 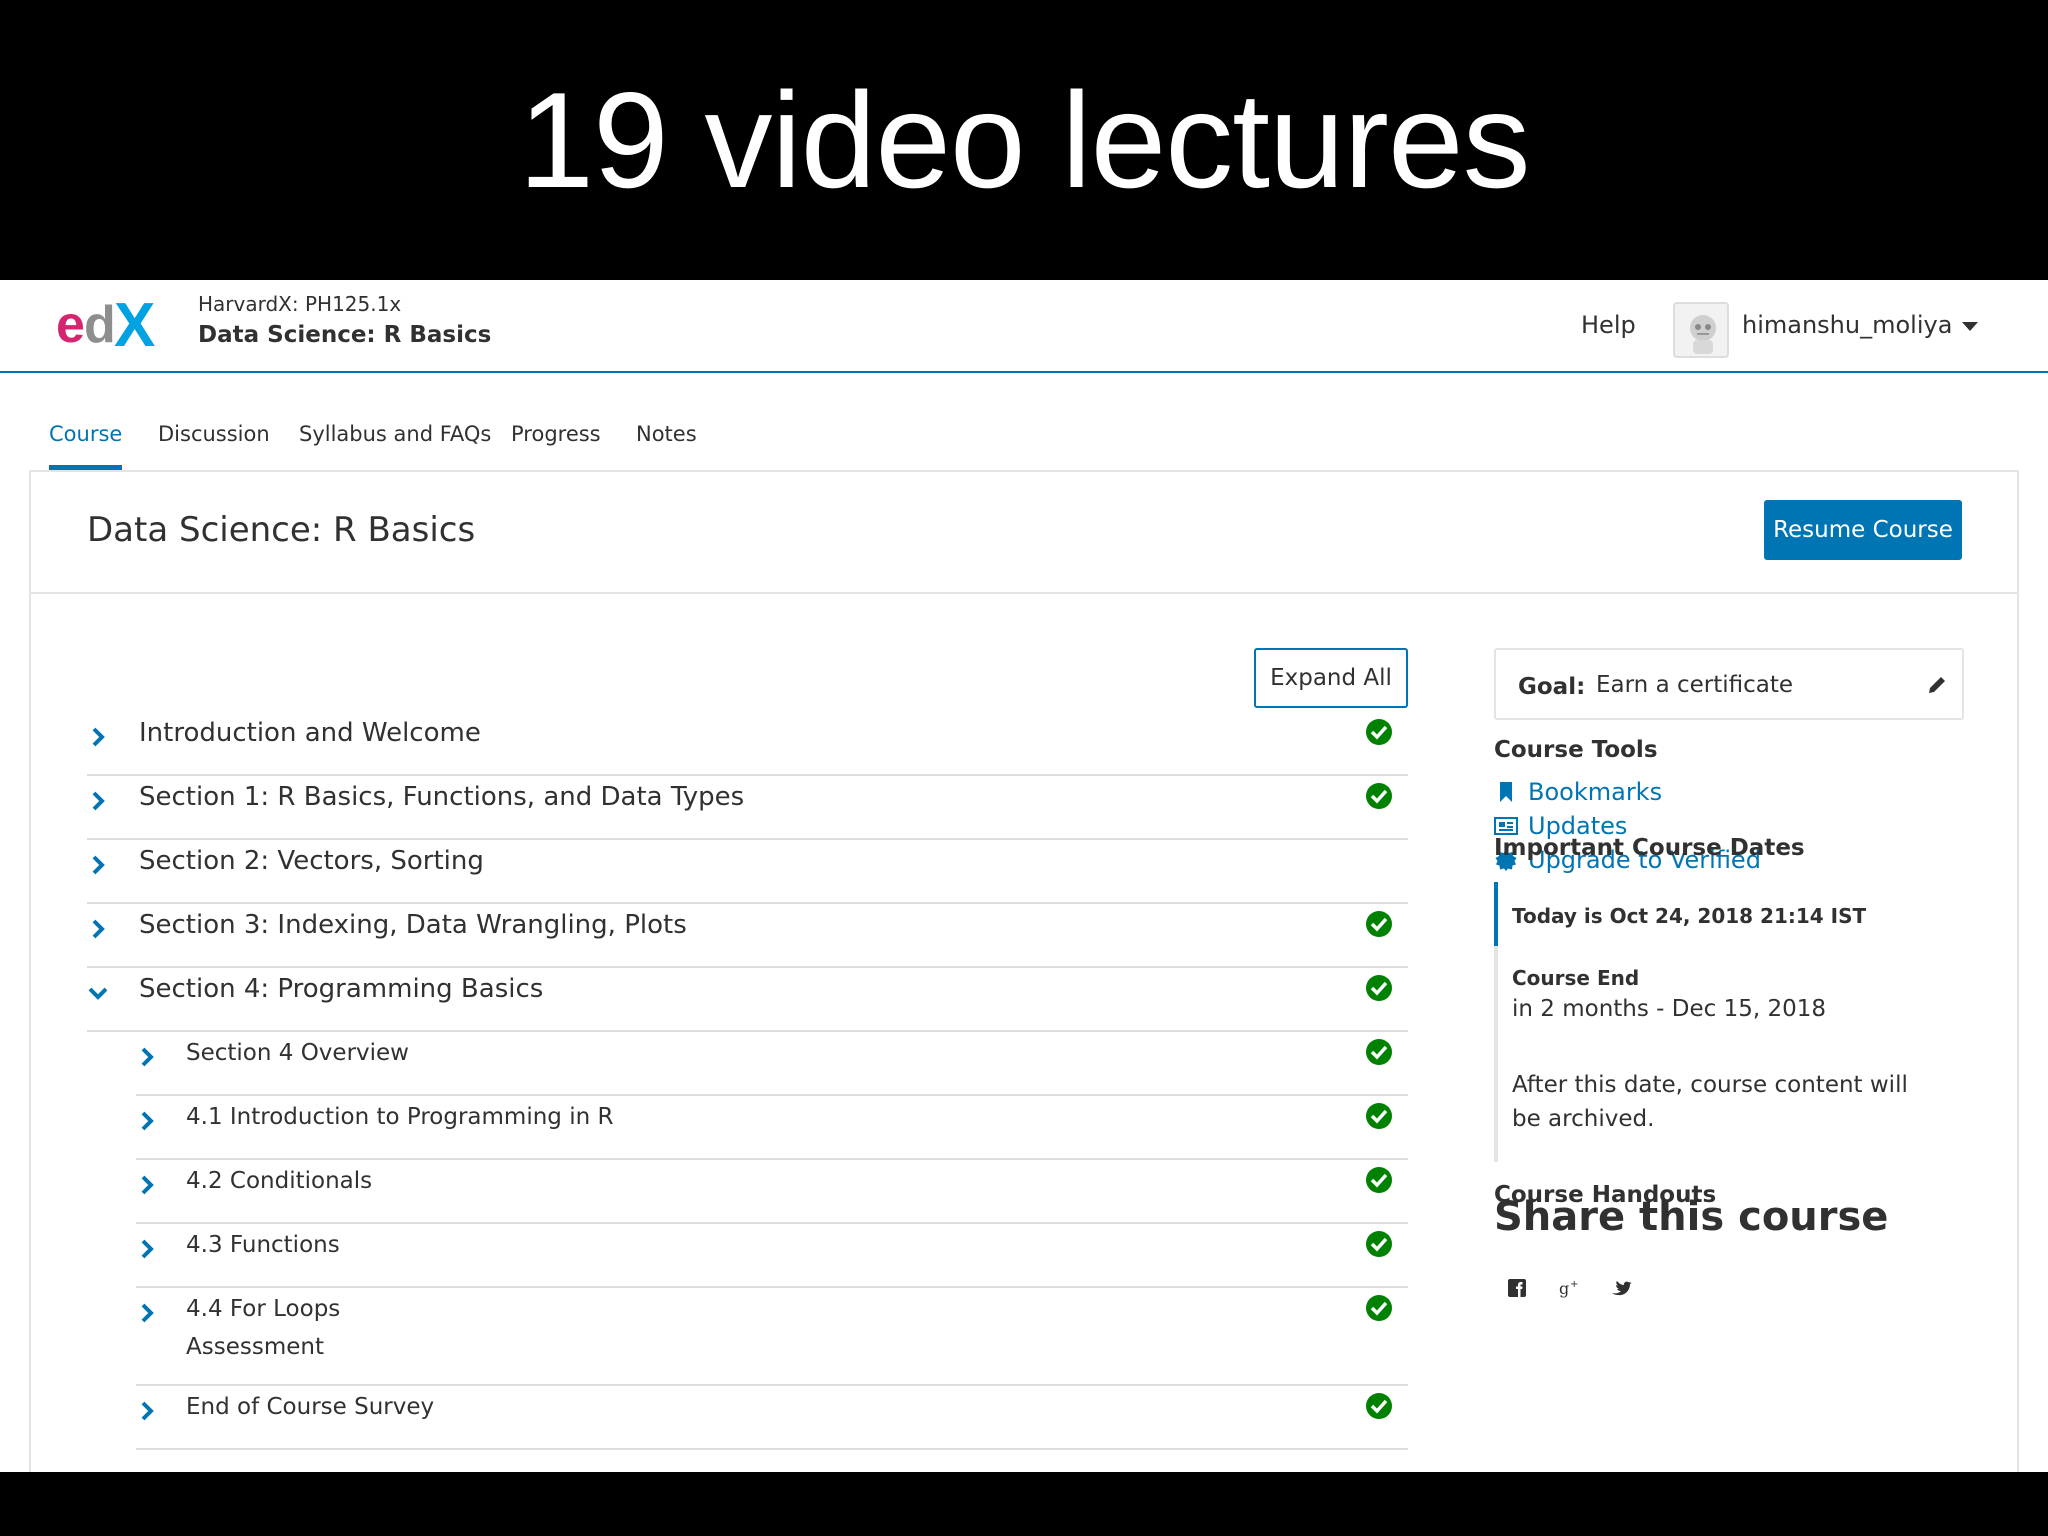 What do you see at coordinates (395, 443) in the screenshot?
I see `tab-syllabus: Syllabus and FAQs` at bounding box center [395, 443].